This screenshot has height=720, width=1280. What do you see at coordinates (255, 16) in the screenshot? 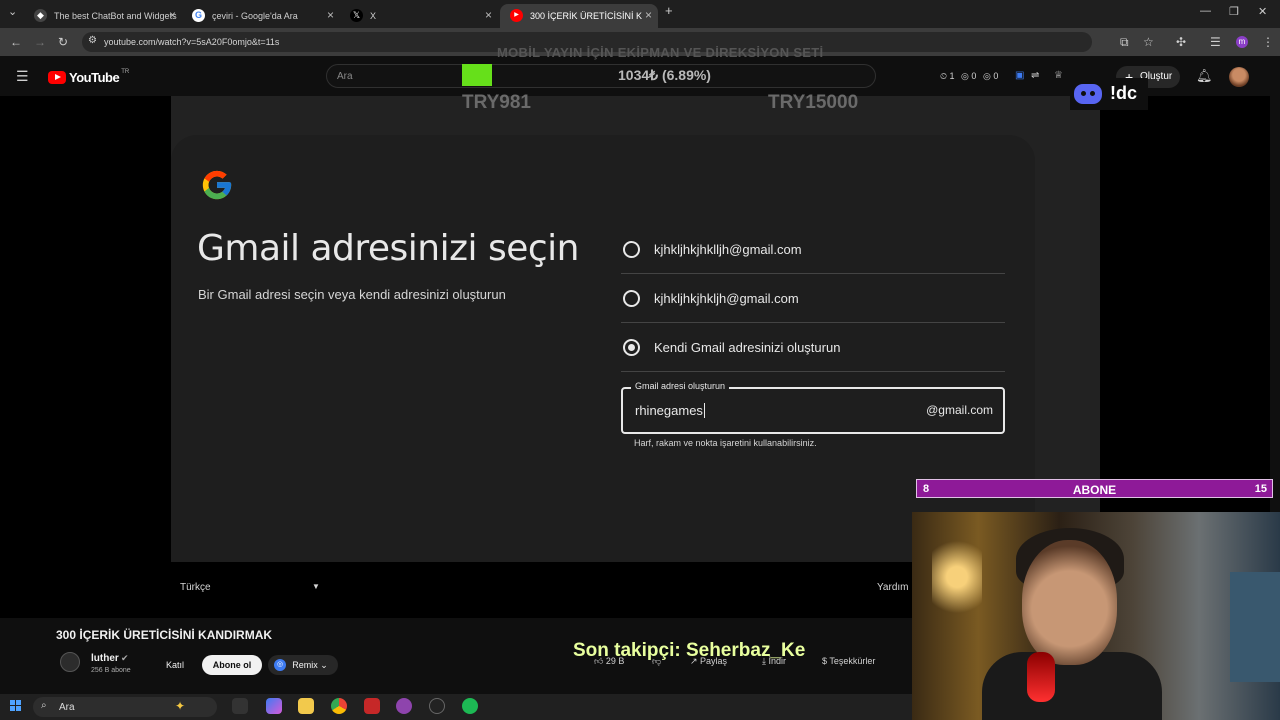
I see `tab-label: çeviri - Google'da Ara` at bounding box center [255, 16].